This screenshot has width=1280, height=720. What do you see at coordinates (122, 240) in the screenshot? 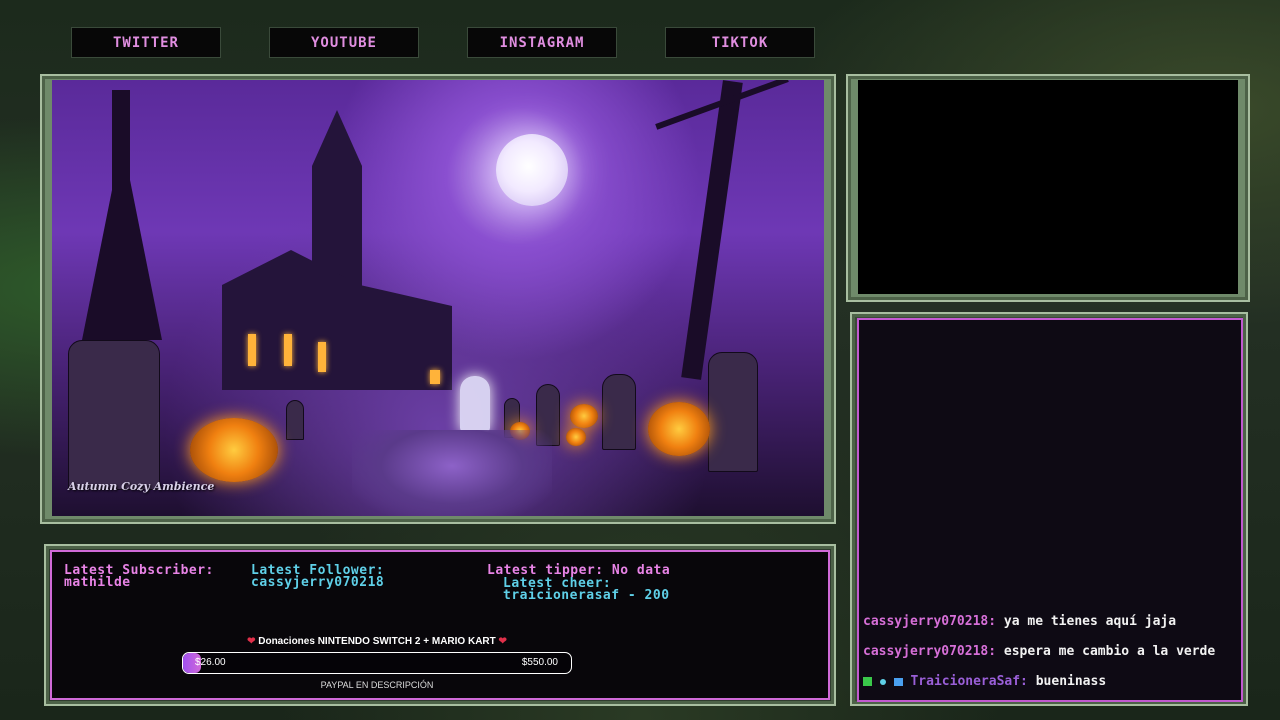
I see `pine-tree` at bounding box center [122, 240].